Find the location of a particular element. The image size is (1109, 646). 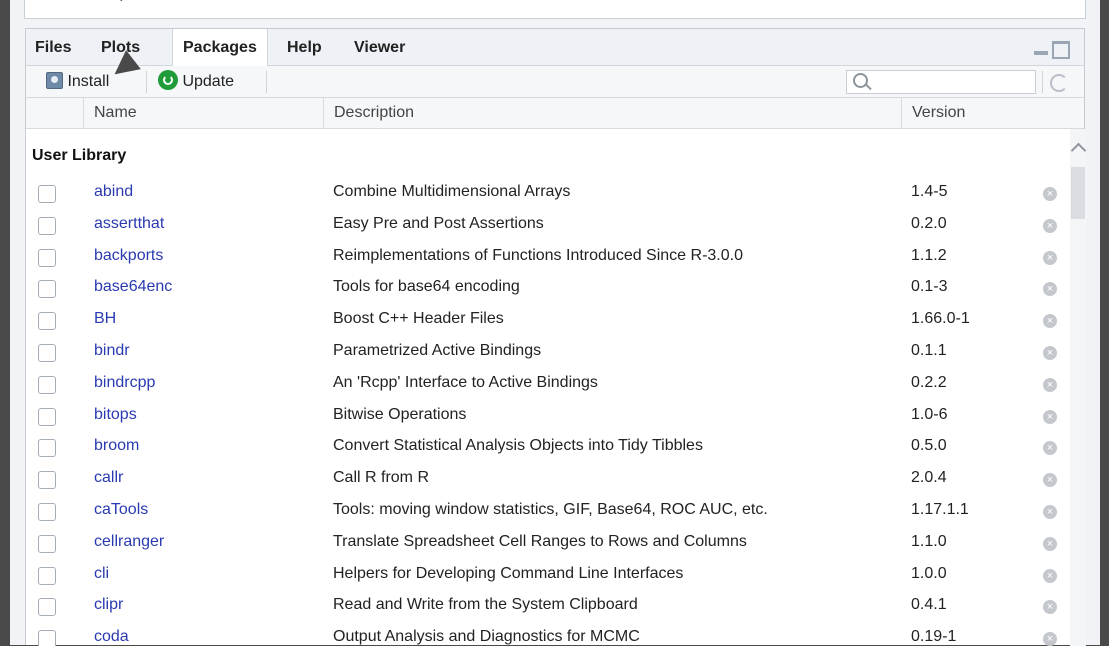

search-input is located at coordinates (941, 82).